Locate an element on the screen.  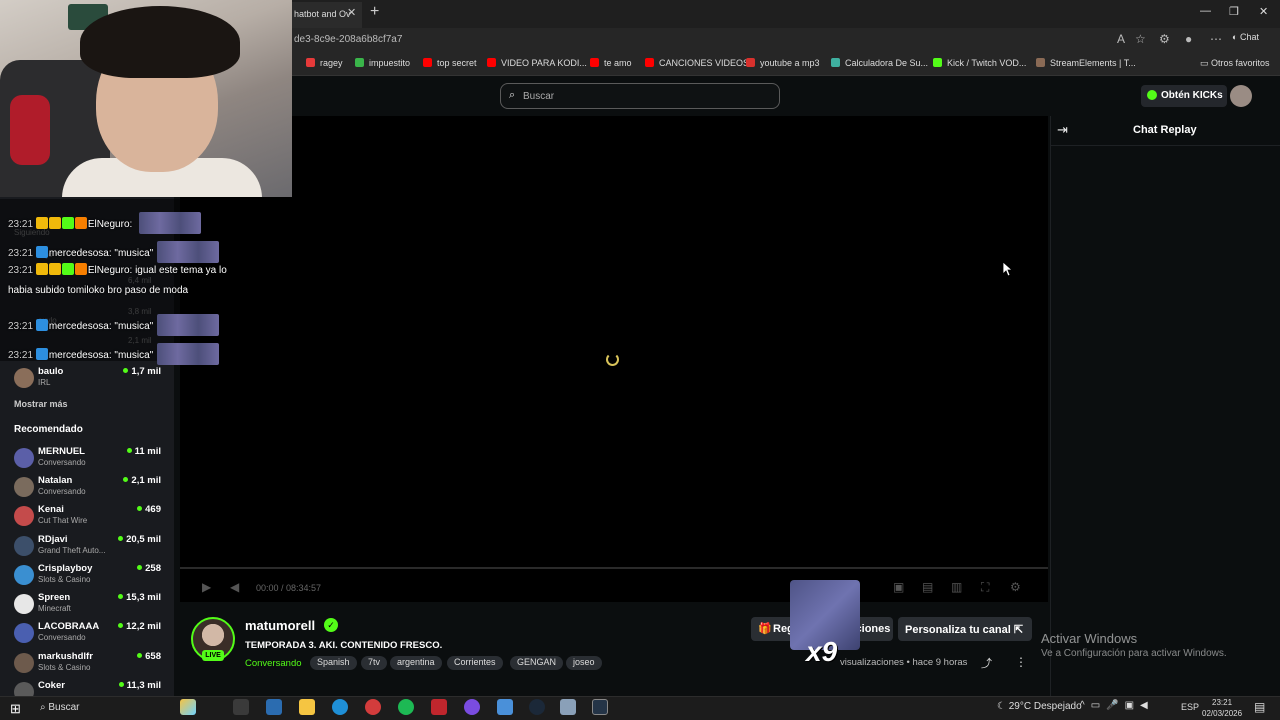
steam-icon is located at coordinates (537, 707).